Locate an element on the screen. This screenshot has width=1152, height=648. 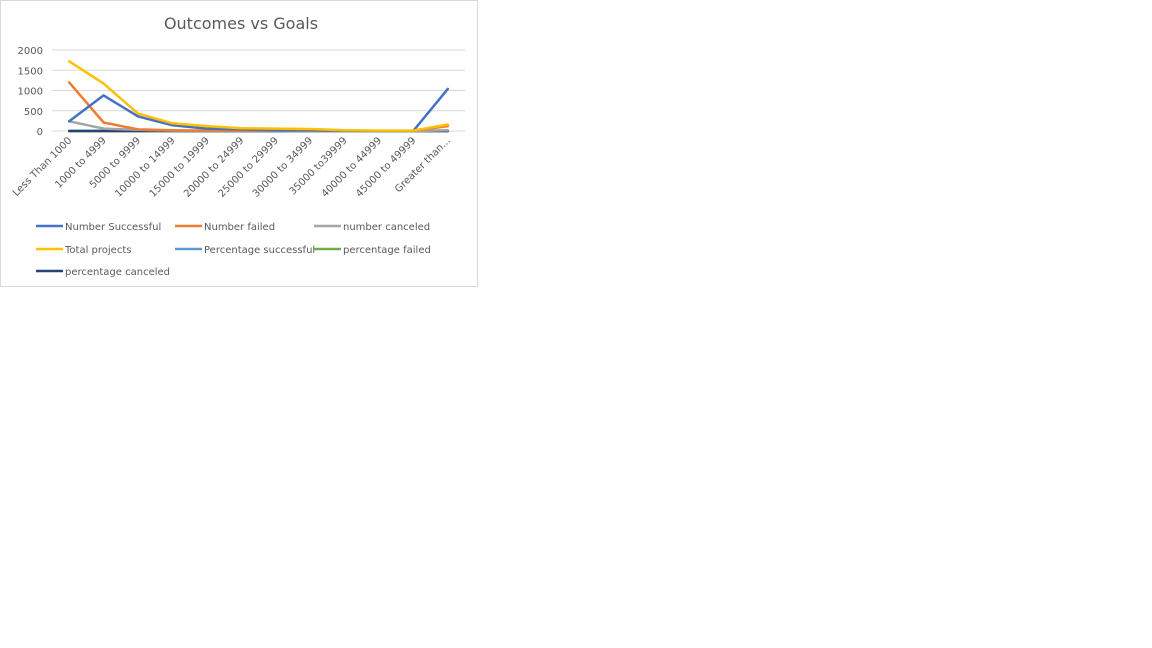
legend-item: Number Successful is located at coordinates (98, 227).